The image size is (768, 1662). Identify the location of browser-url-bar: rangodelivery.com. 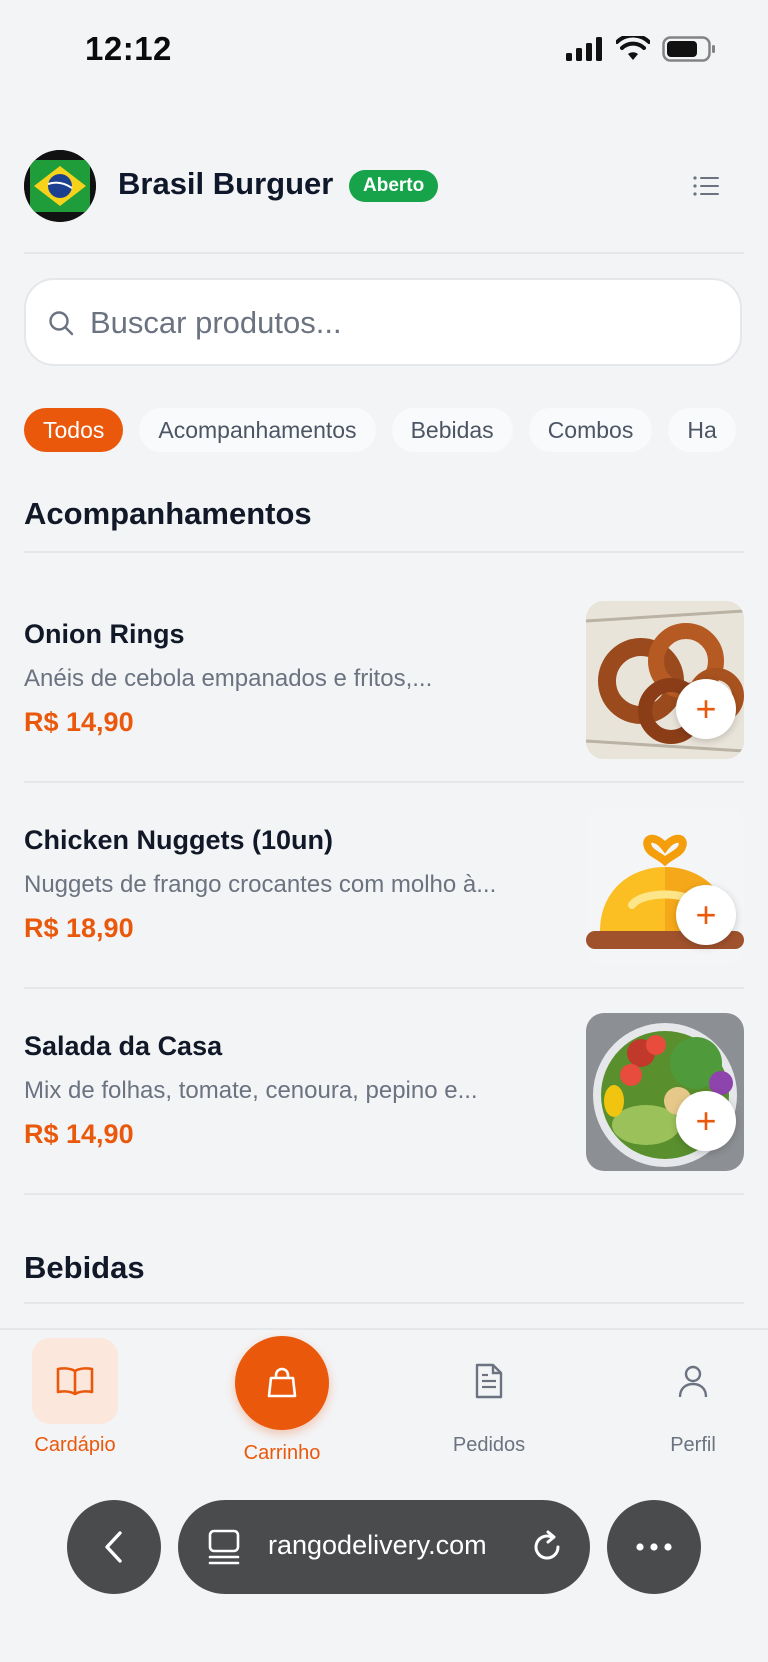
(384, 1547).